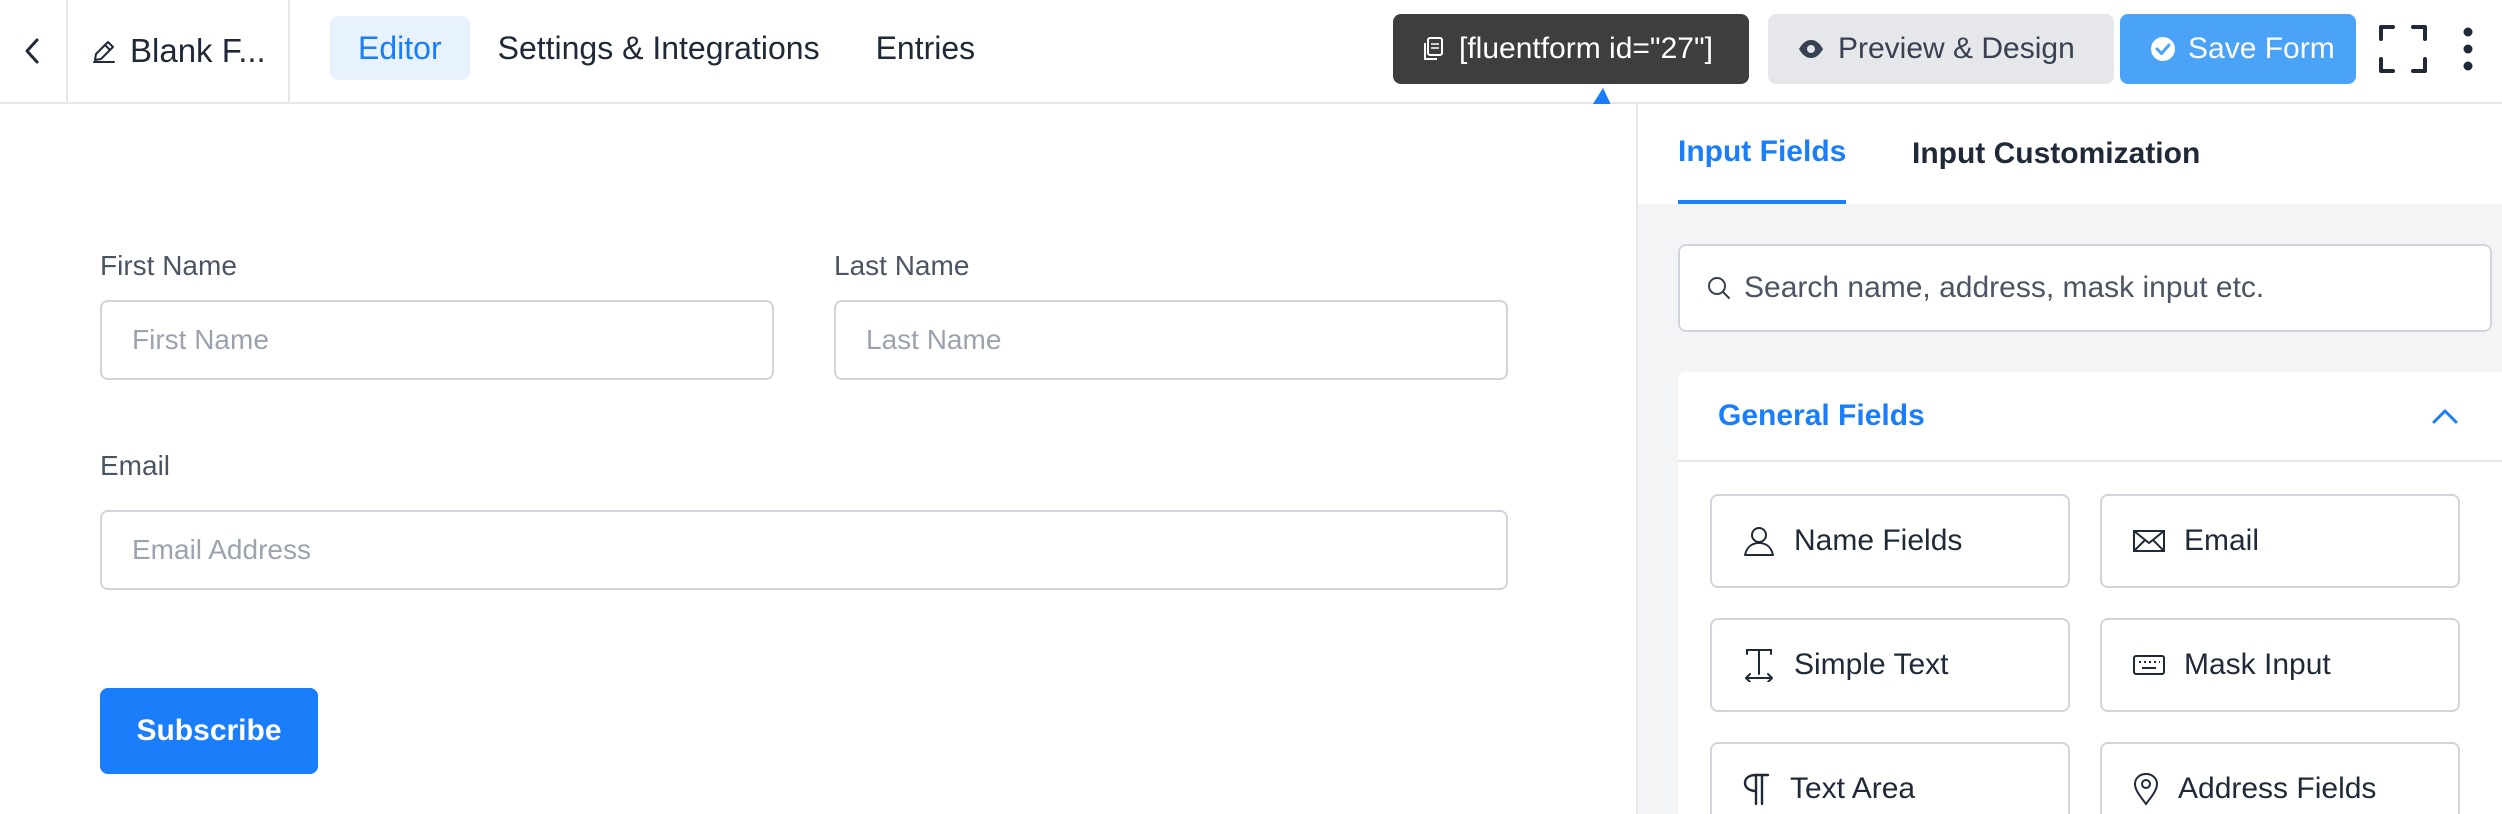 This screenshot has width=2502, height=814. Describe the element at coordinates (1853, 788) in the screenshot. I see `field-label: Text Area` at that location.